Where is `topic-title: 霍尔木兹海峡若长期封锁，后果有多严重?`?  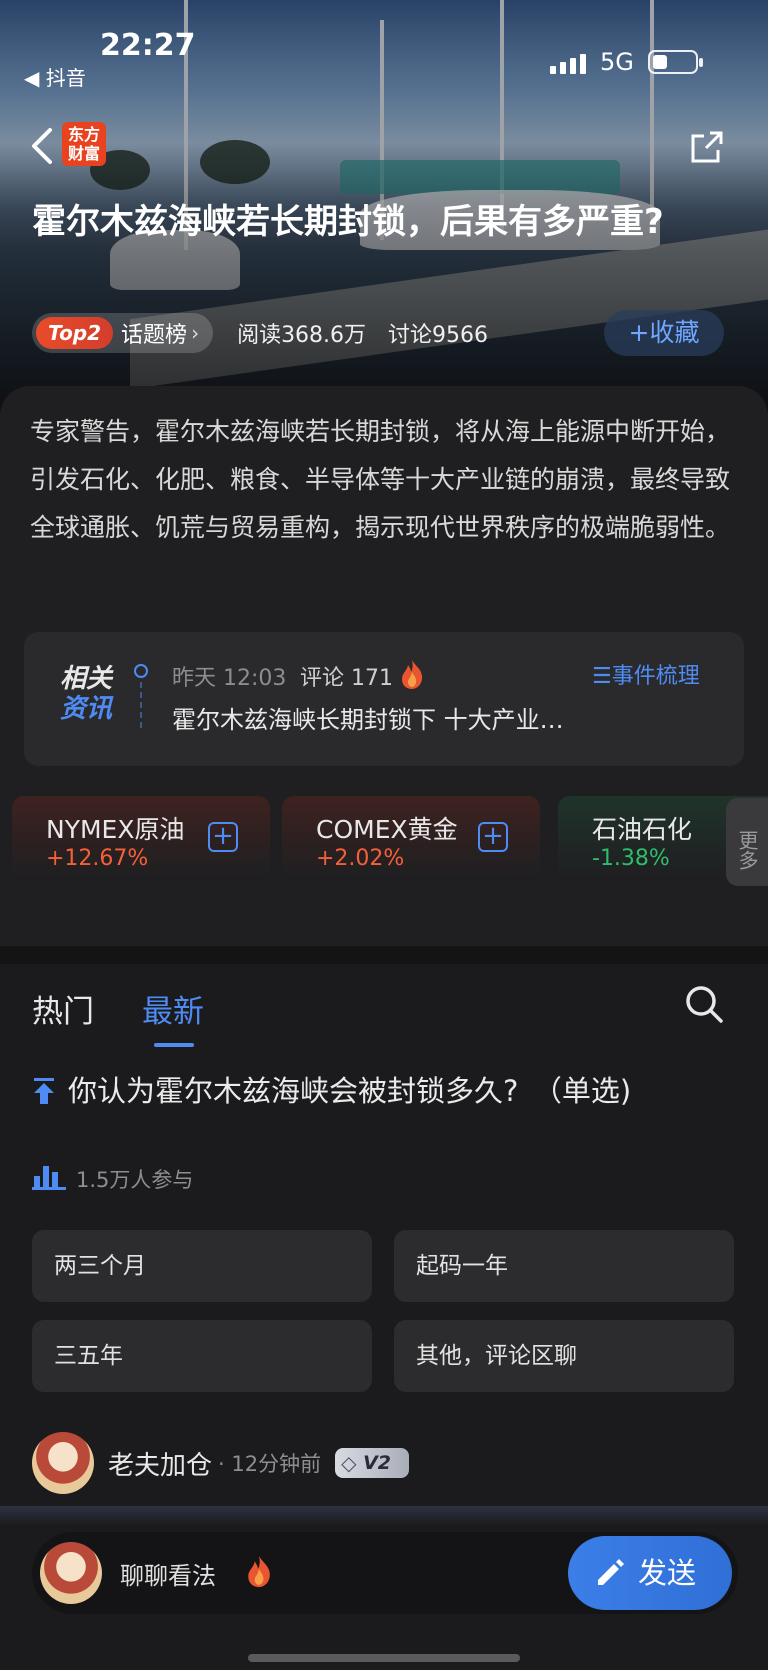
topic-title: 霍尔木兹海峡若长期封锁，后果有多严重? is located at coordinates (348, 222).